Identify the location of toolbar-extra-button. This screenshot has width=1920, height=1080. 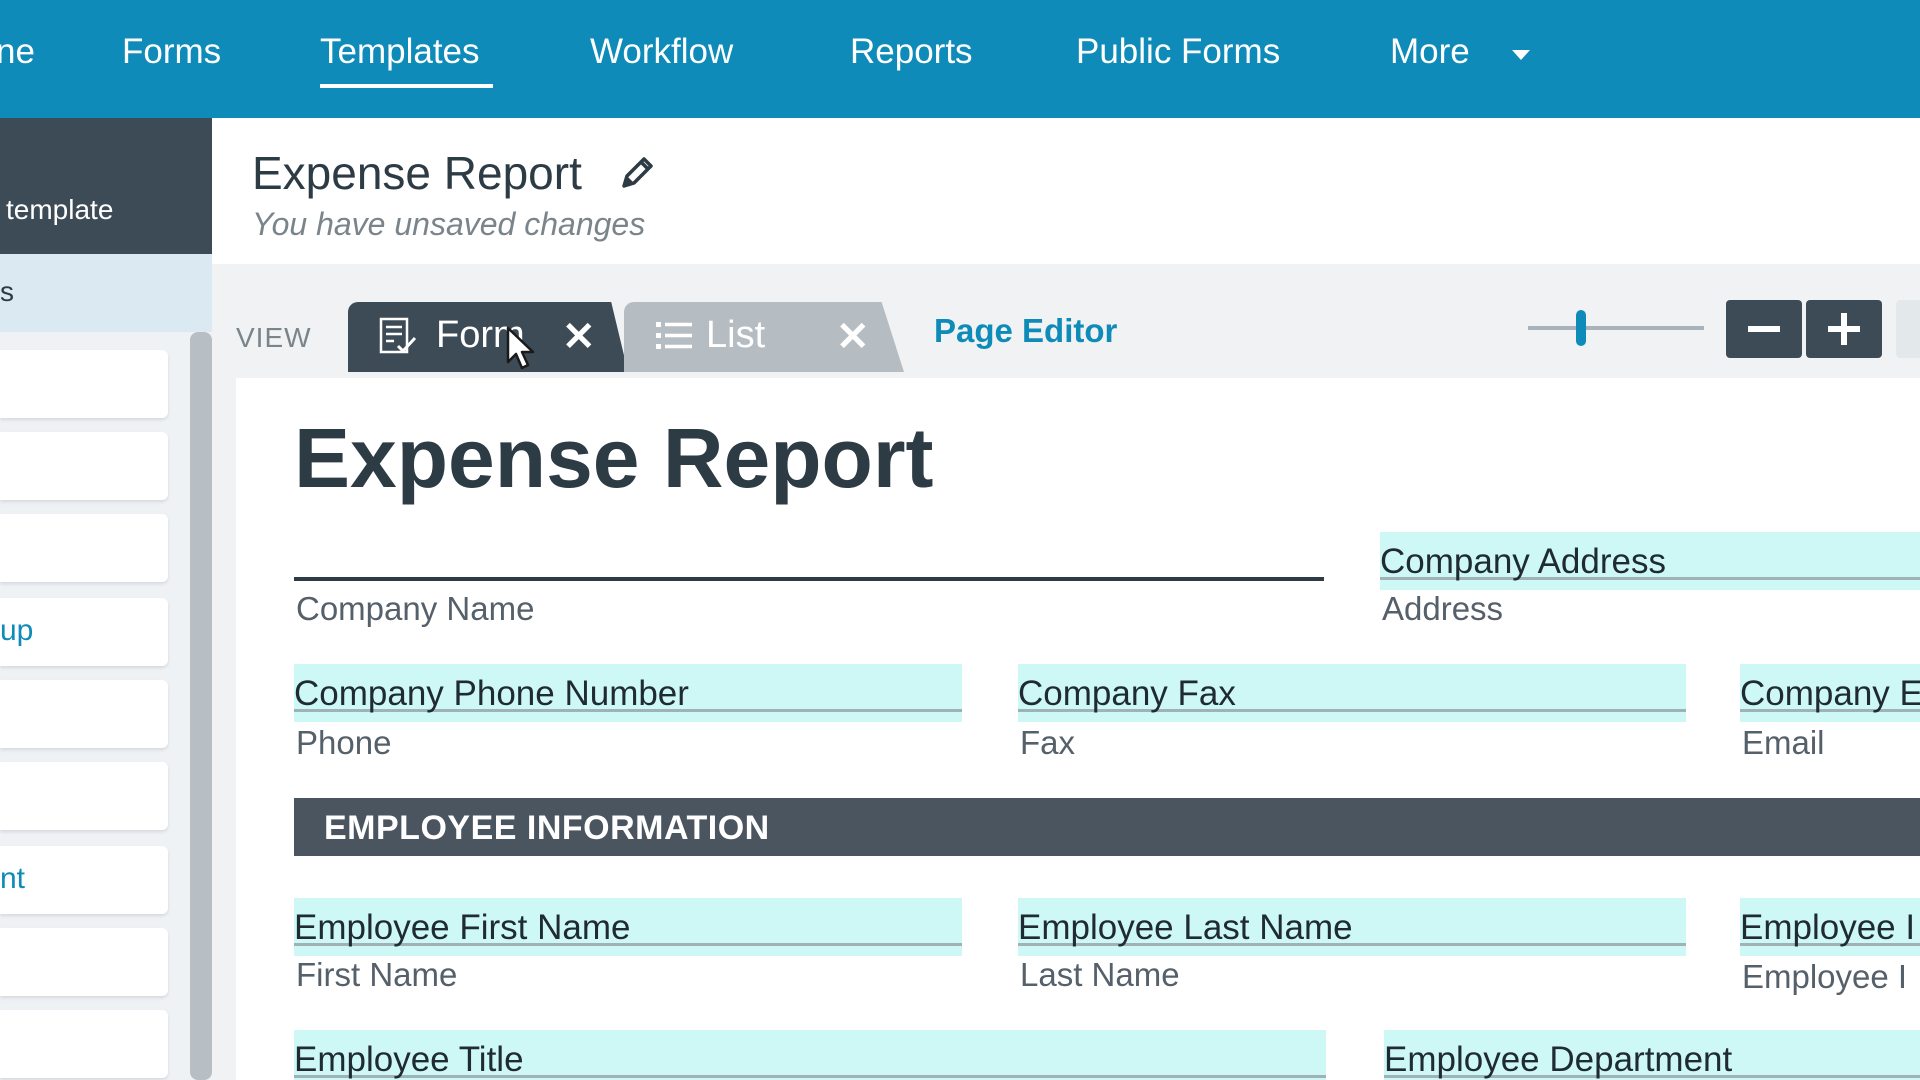
(1908, 329).